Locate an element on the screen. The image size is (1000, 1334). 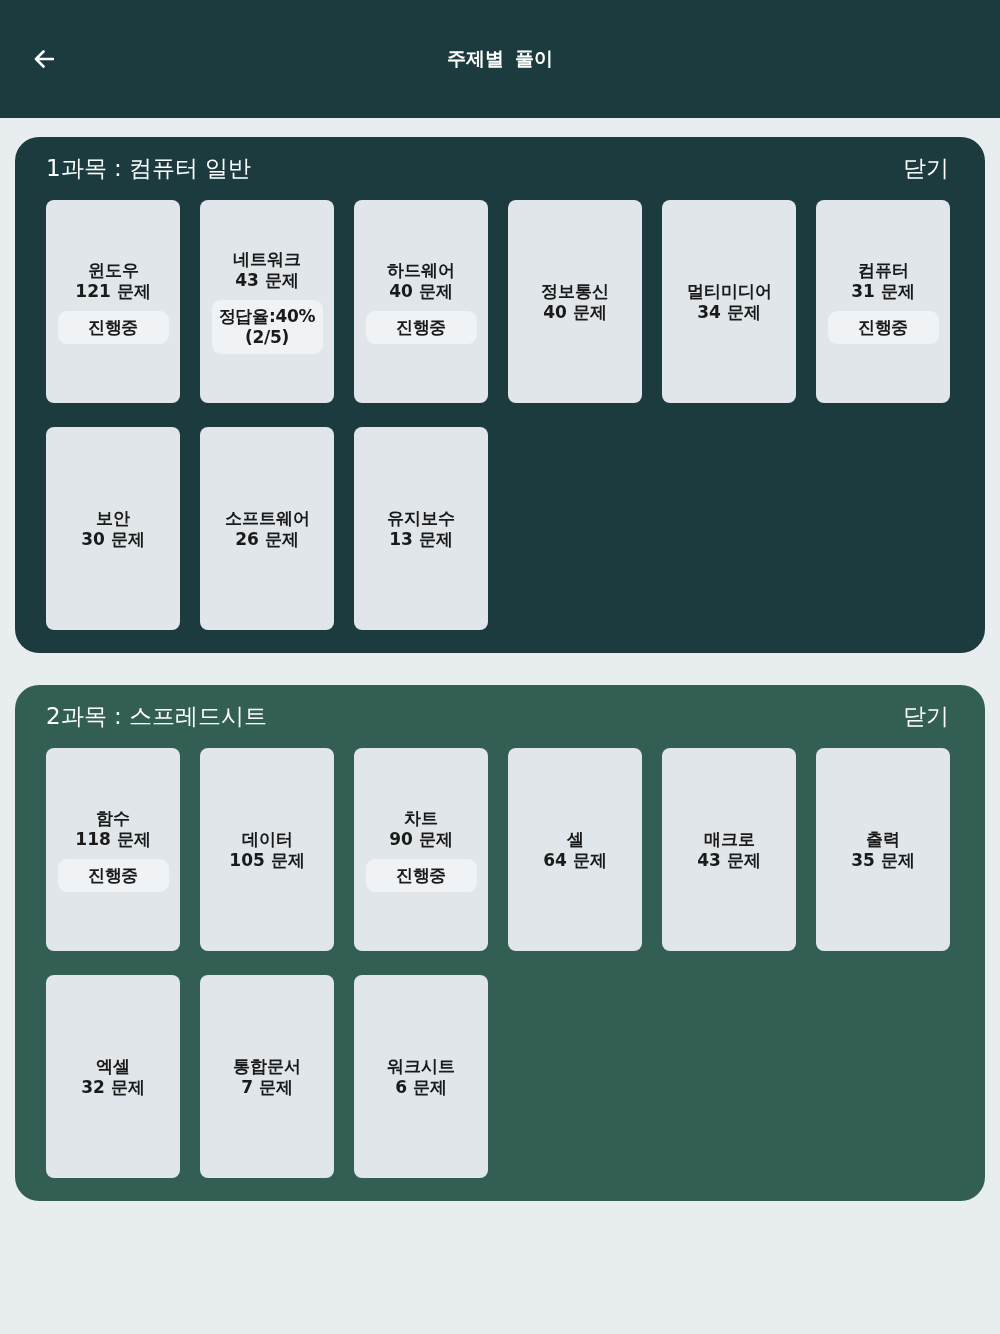
topic-card: 차트 90 문제 진행중 is located at coordinates (421, 849).